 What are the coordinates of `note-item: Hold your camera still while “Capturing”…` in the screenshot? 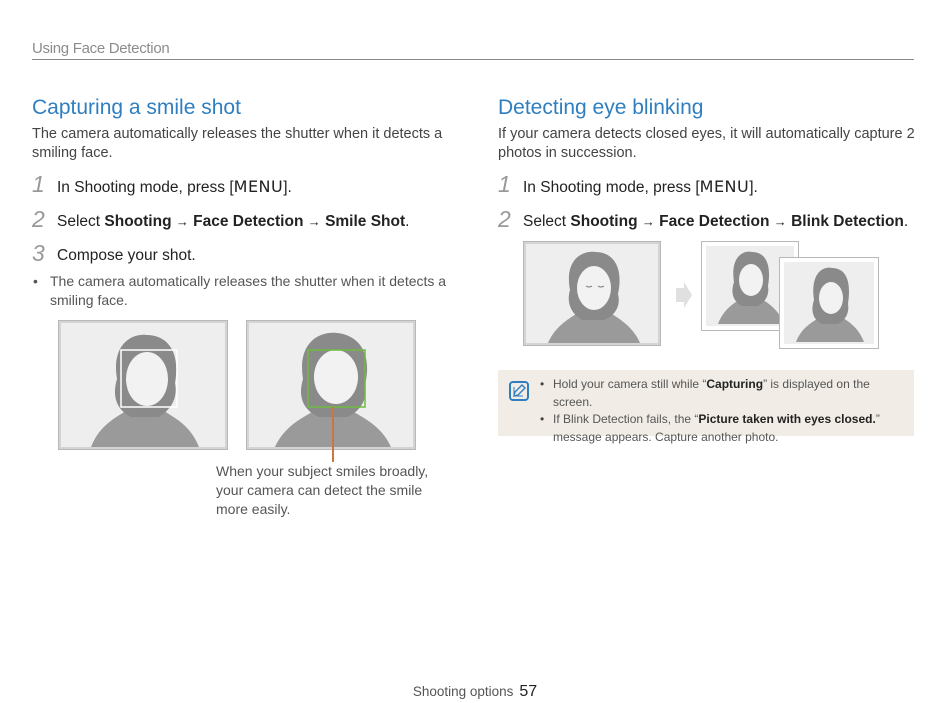 It's located at (722, 393).